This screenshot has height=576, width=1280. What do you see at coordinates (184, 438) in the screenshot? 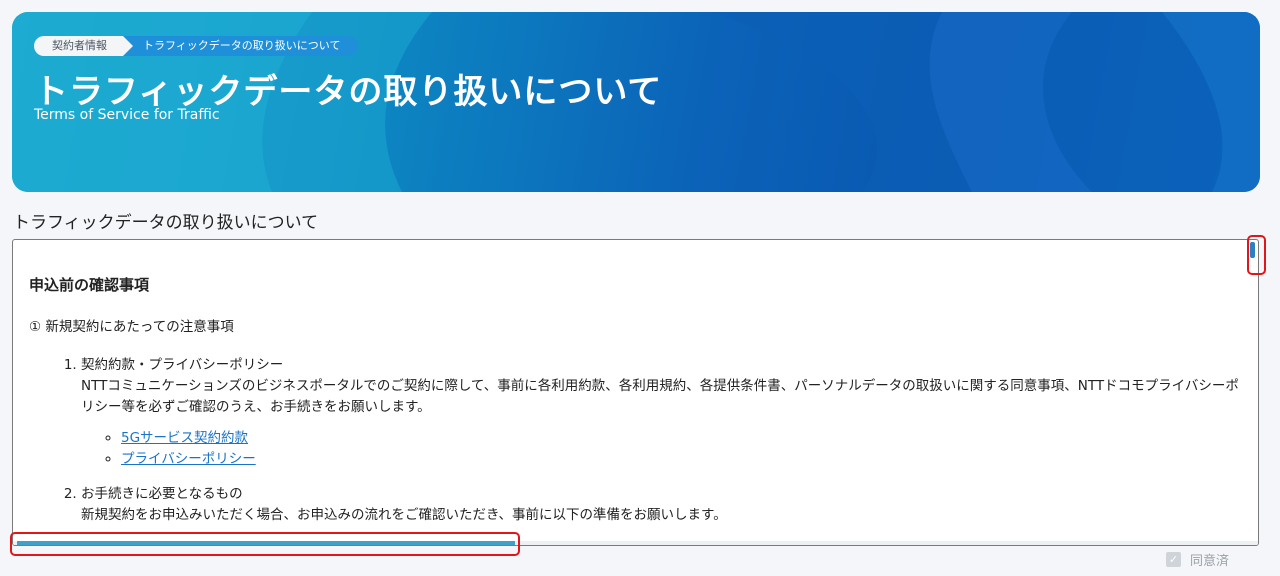
I see `5g-terms-link: 5Gサービス契約約款` at bounding box center [184, 438].